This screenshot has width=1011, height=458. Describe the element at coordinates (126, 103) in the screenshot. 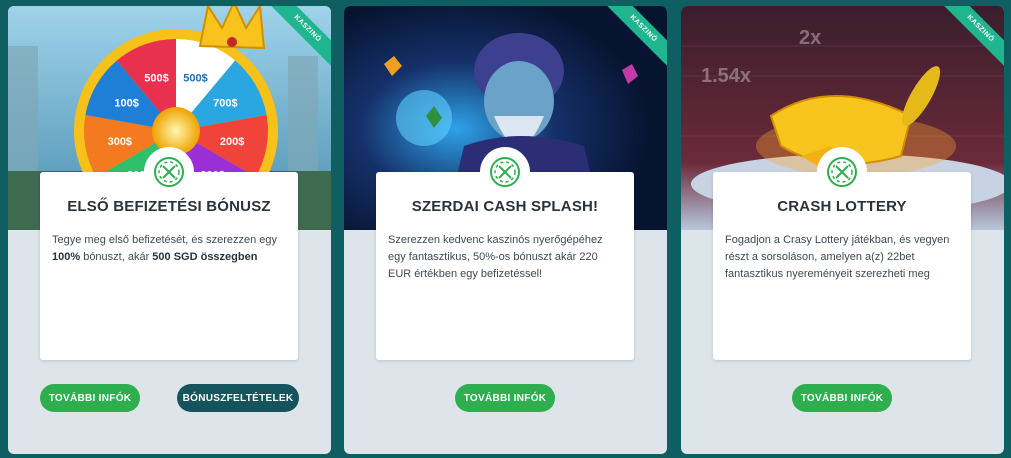

I see `wheel-segment-label: 100$` at that location.